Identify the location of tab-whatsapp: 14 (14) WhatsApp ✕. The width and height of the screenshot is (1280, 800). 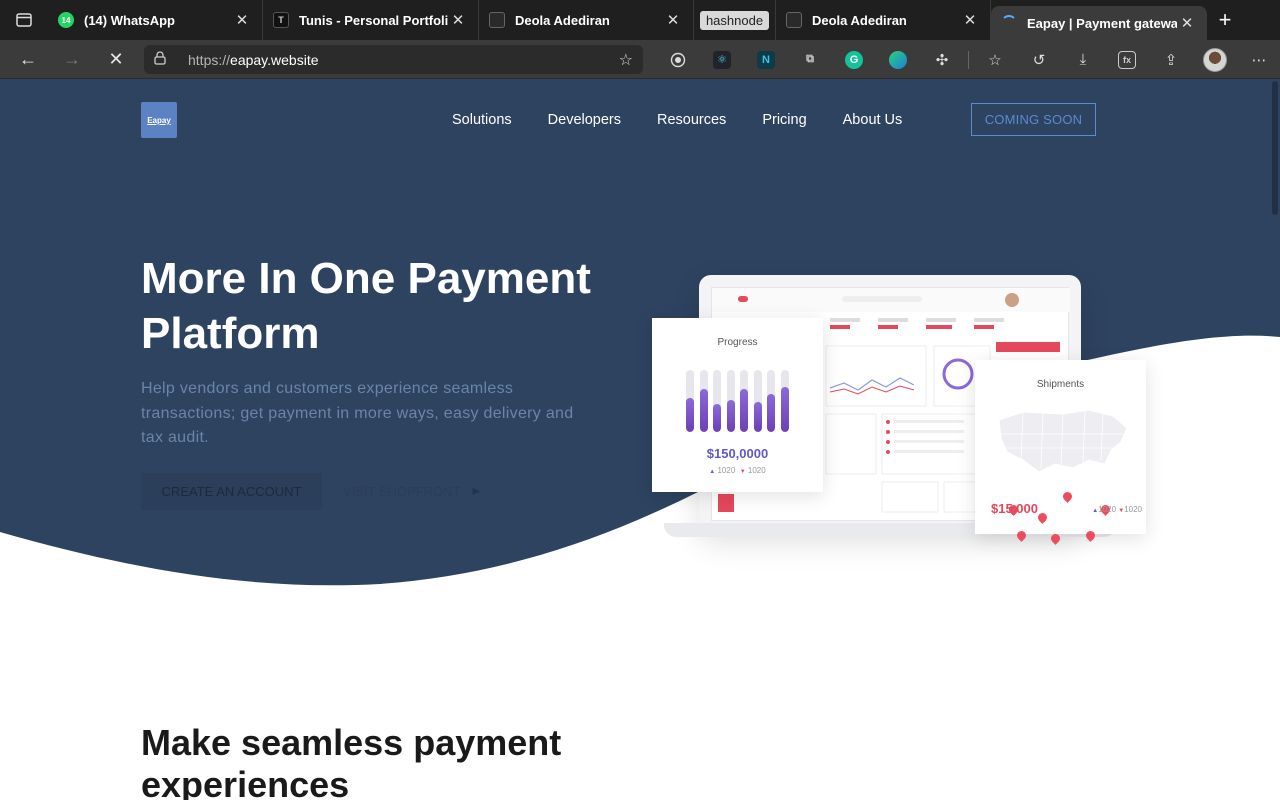
(155, 20).